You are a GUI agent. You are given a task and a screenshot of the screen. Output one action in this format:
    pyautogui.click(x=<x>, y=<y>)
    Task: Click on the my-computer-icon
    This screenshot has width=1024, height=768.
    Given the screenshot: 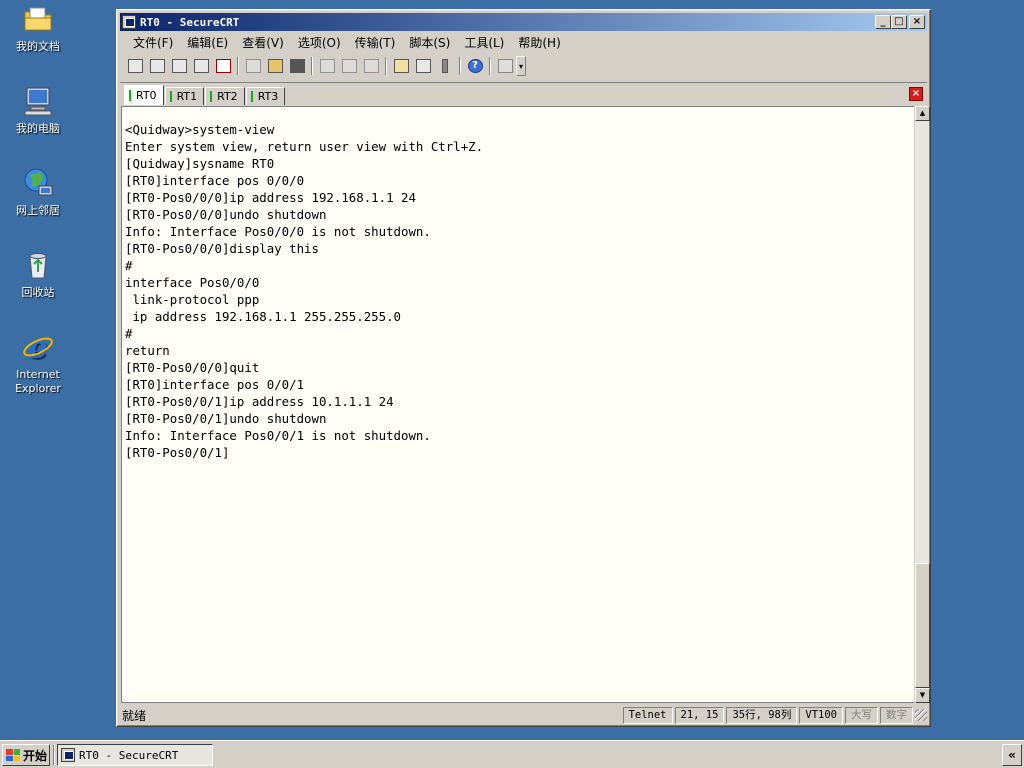 What is the action you would take?
    pyautogui.click(x=38, y=101)
    